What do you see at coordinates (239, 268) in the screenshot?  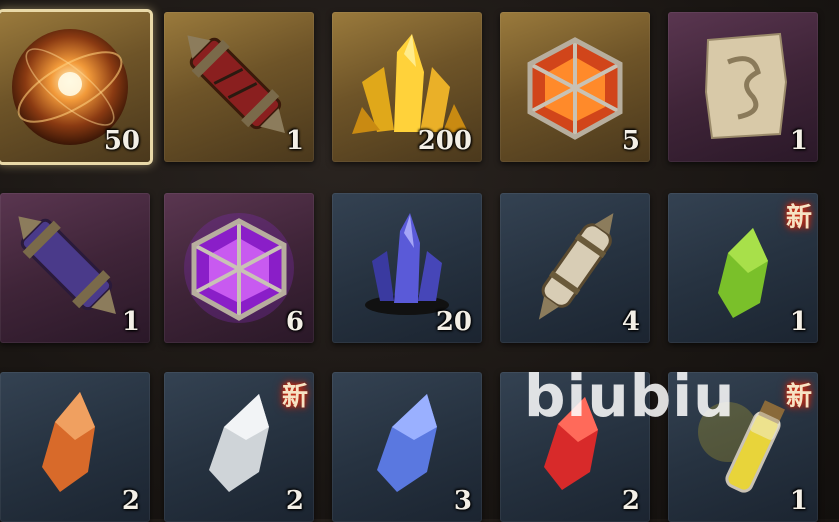 I see `item-slot-purple-cage-gem: 6` at bounding box center [239, 268].